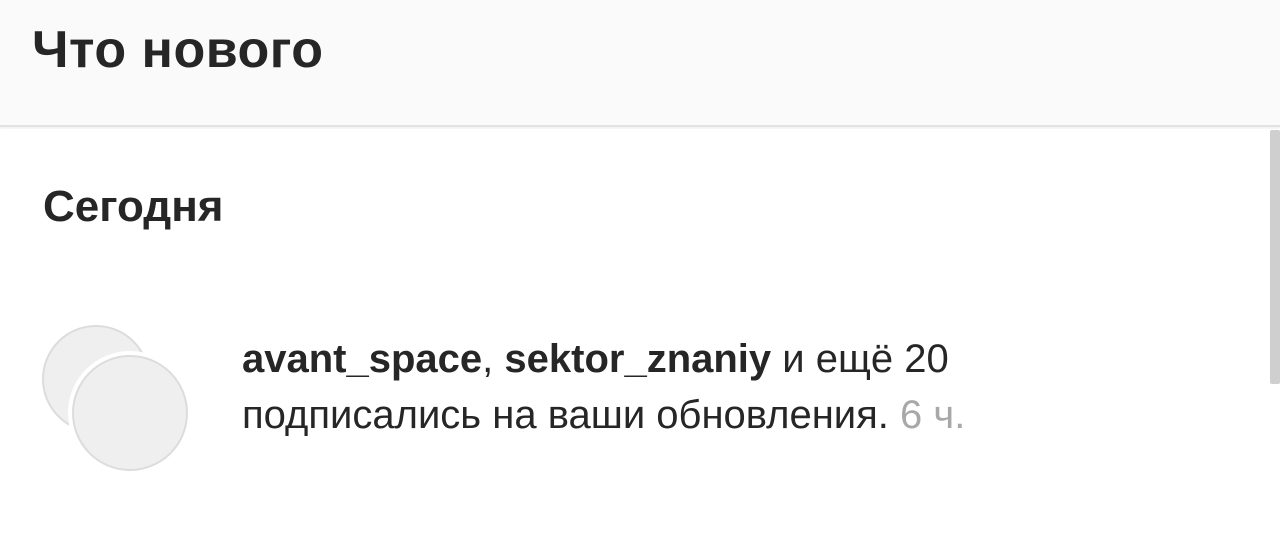 Image resolution: width=1280 pixels, height=538 pixels. Describe the element at coordinates (130, 413) in the screenshot. I see `avatar` at that location.